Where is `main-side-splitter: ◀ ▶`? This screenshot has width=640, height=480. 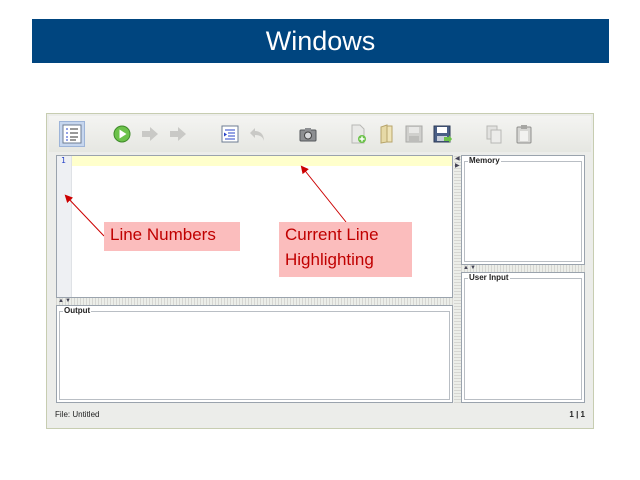 main-side-splitter: ◀ ▶ is located at coordinates (457, 279).